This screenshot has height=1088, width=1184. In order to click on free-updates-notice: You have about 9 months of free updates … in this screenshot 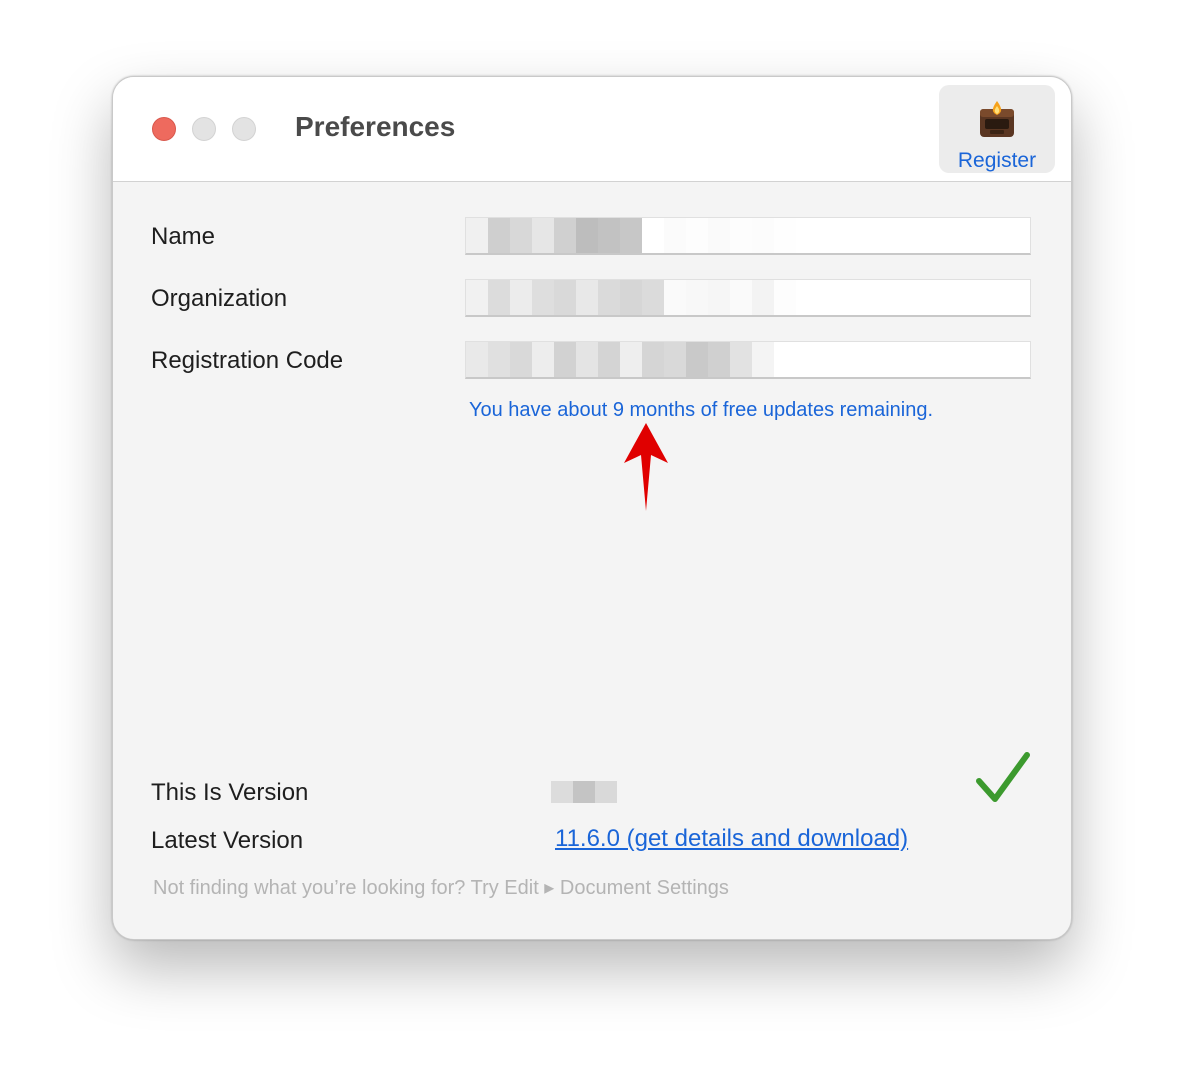, I will do `click(701, 410)`.